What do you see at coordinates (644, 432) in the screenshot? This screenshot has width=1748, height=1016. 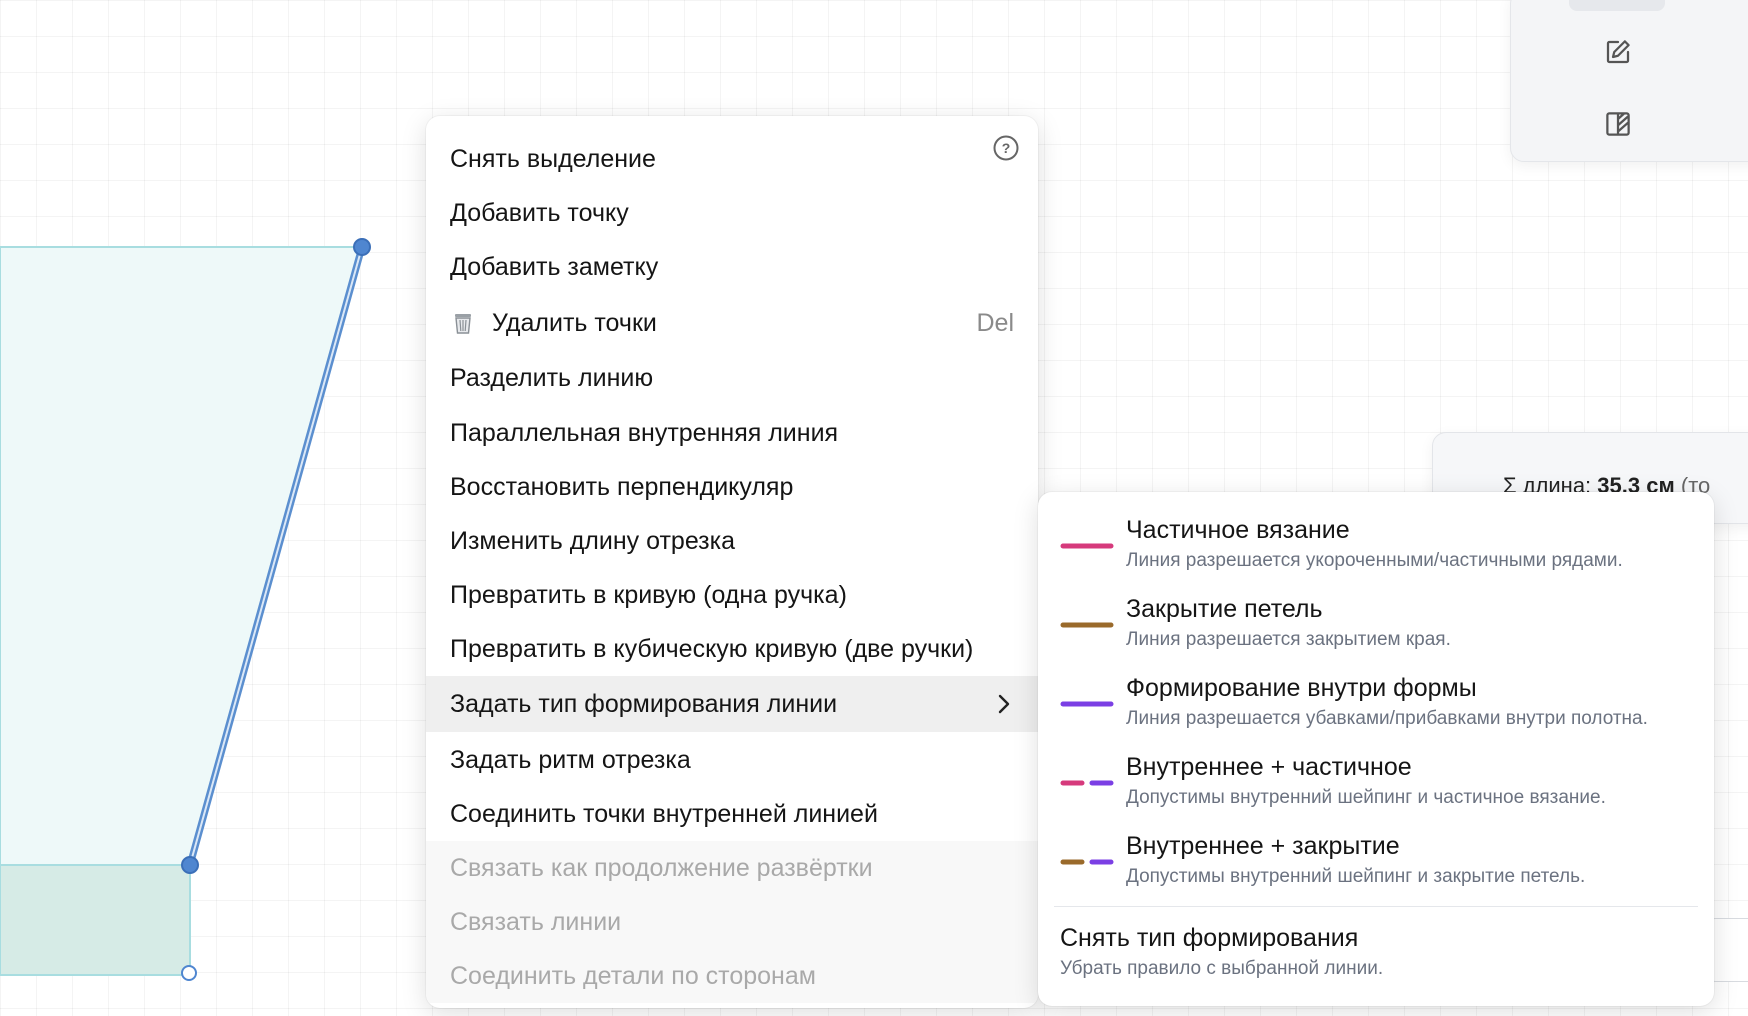 I see `menu-item-label: Параллельная внутренняя линия` at bounding box center [644, 432].